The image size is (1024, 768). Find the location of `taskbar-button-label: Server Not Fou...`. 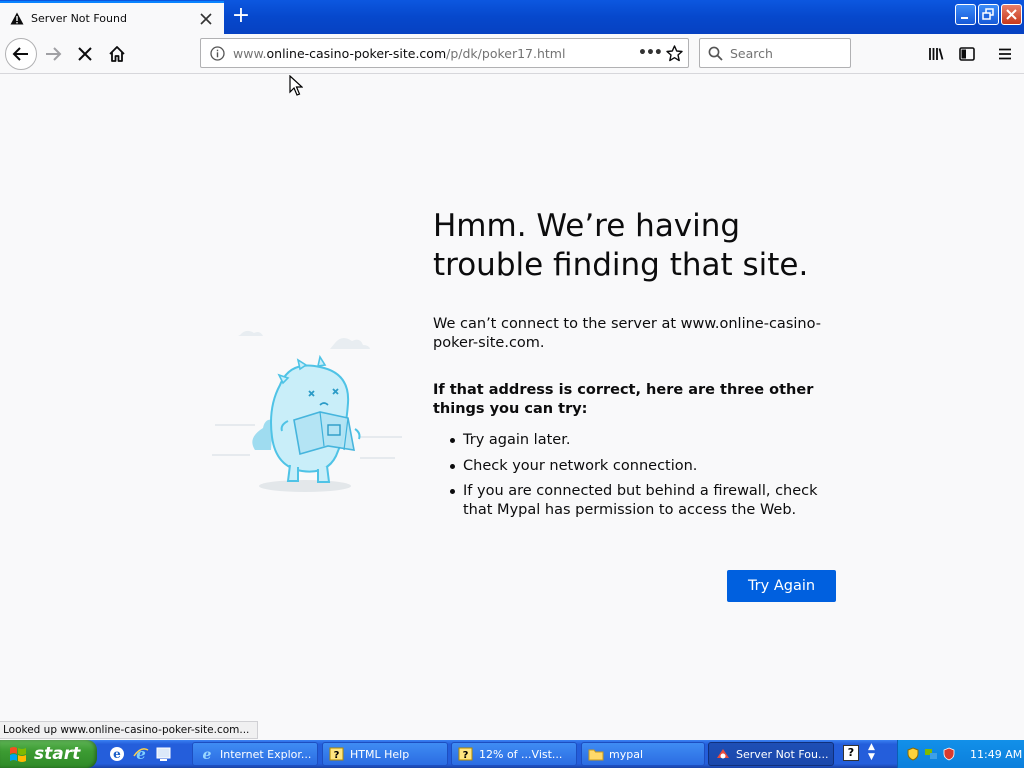

taskbar-button-label: Server Not Fou... is located at coordinates (782, 754).